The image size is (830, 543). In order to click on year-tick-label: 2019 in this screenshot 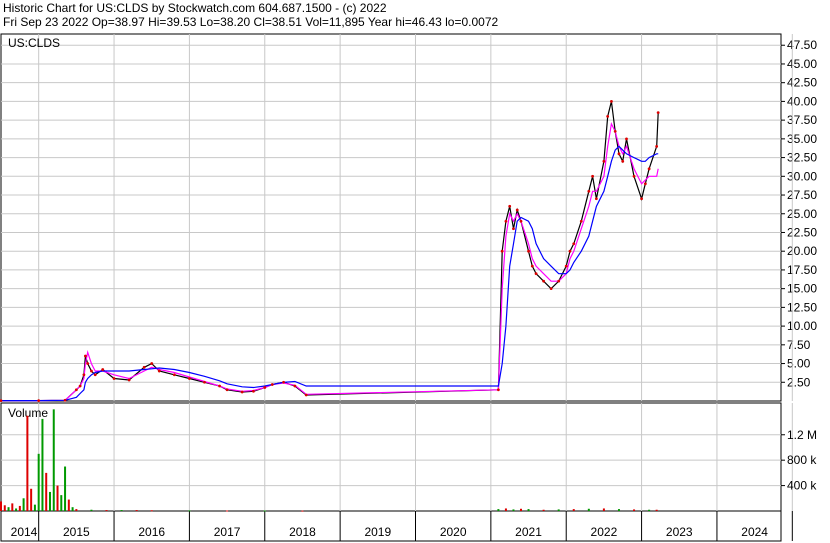, I will do `click(377, 532)`.